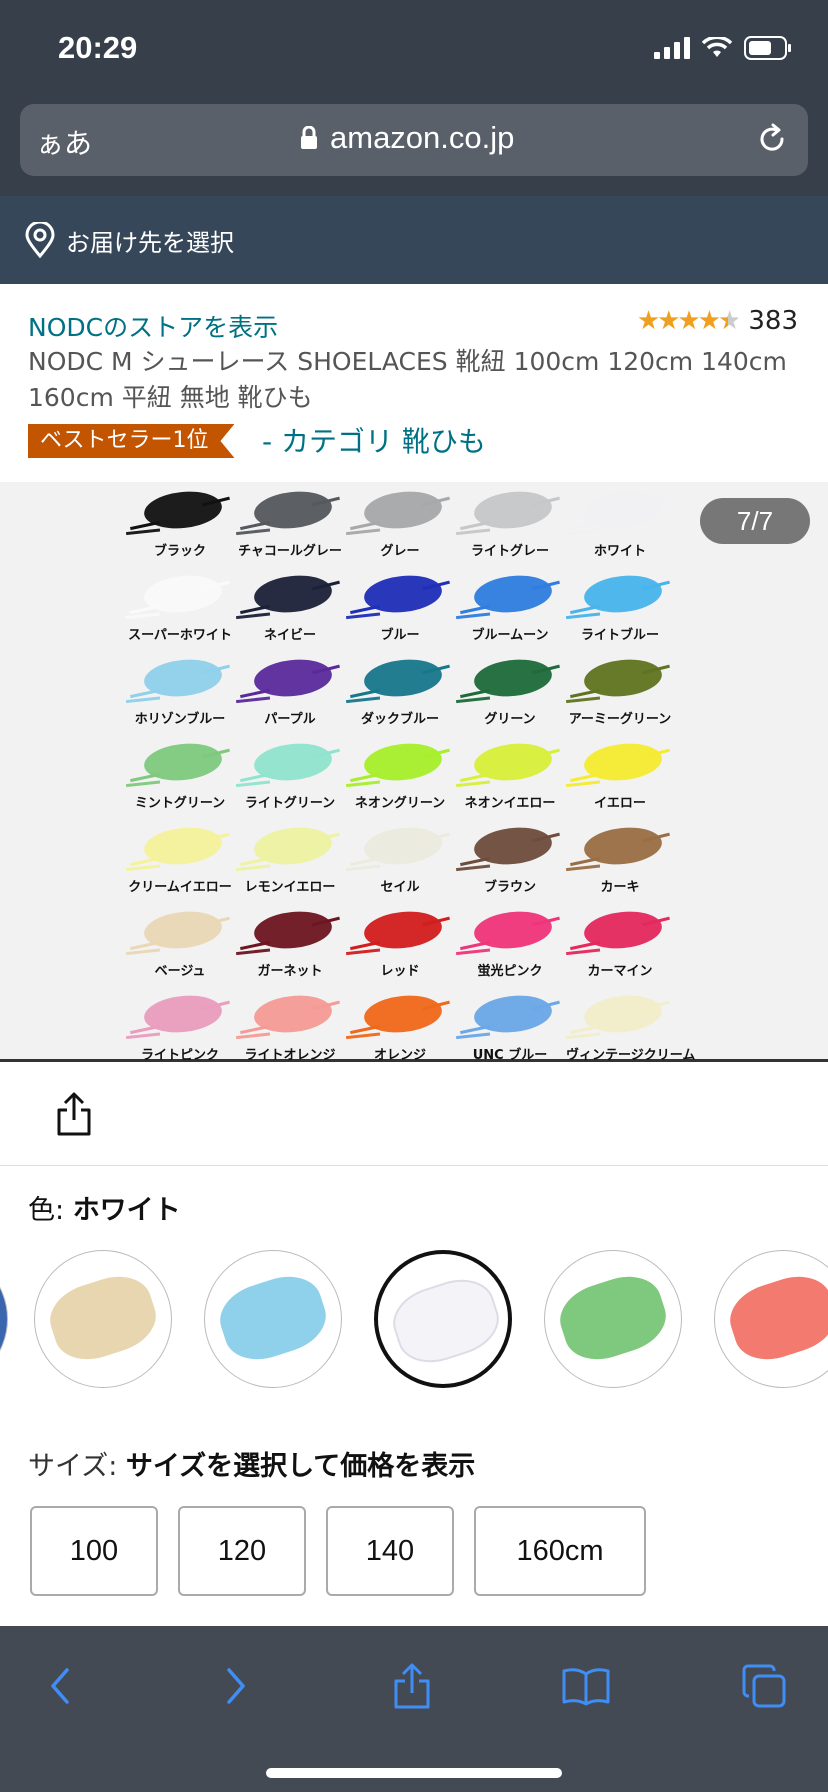  I want to click on lace-color-label: スーパーホワイト, so click(180, 635).